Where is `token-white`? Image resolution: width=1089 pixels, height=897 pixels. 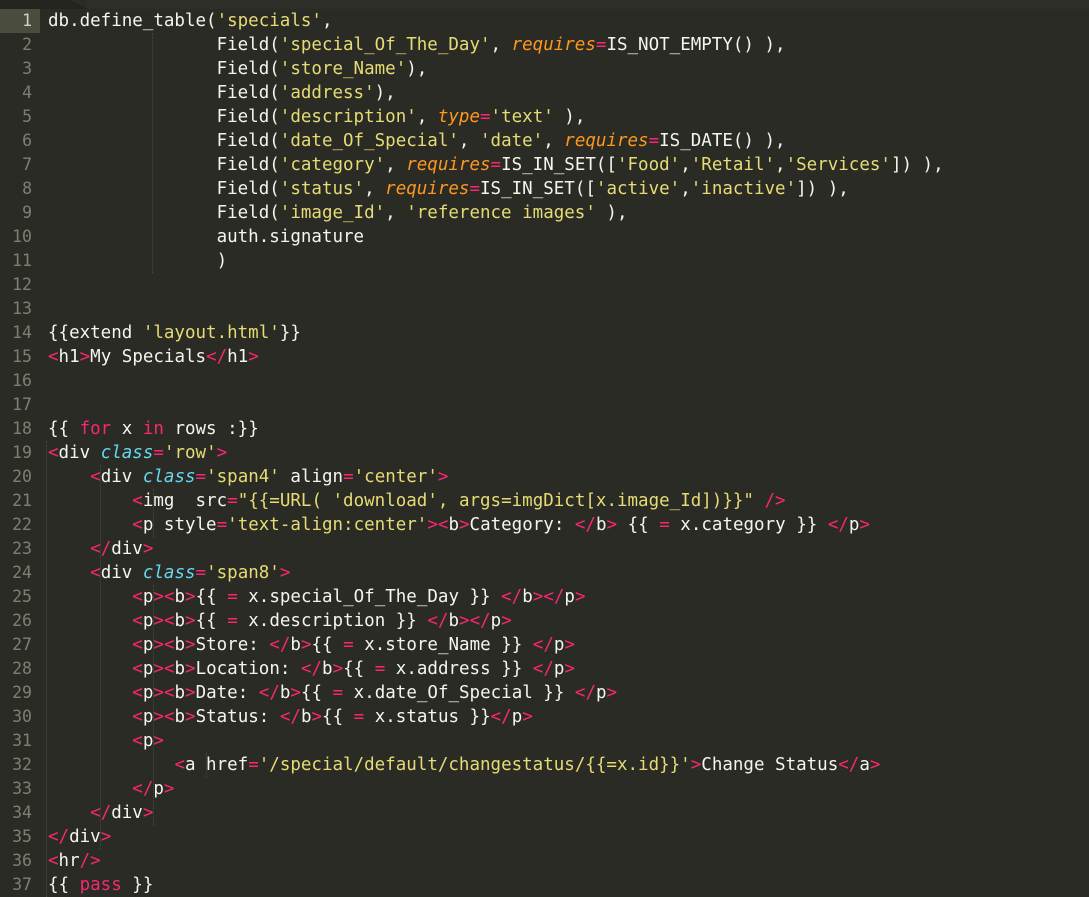
token-white is located at coordinates (90, 693).